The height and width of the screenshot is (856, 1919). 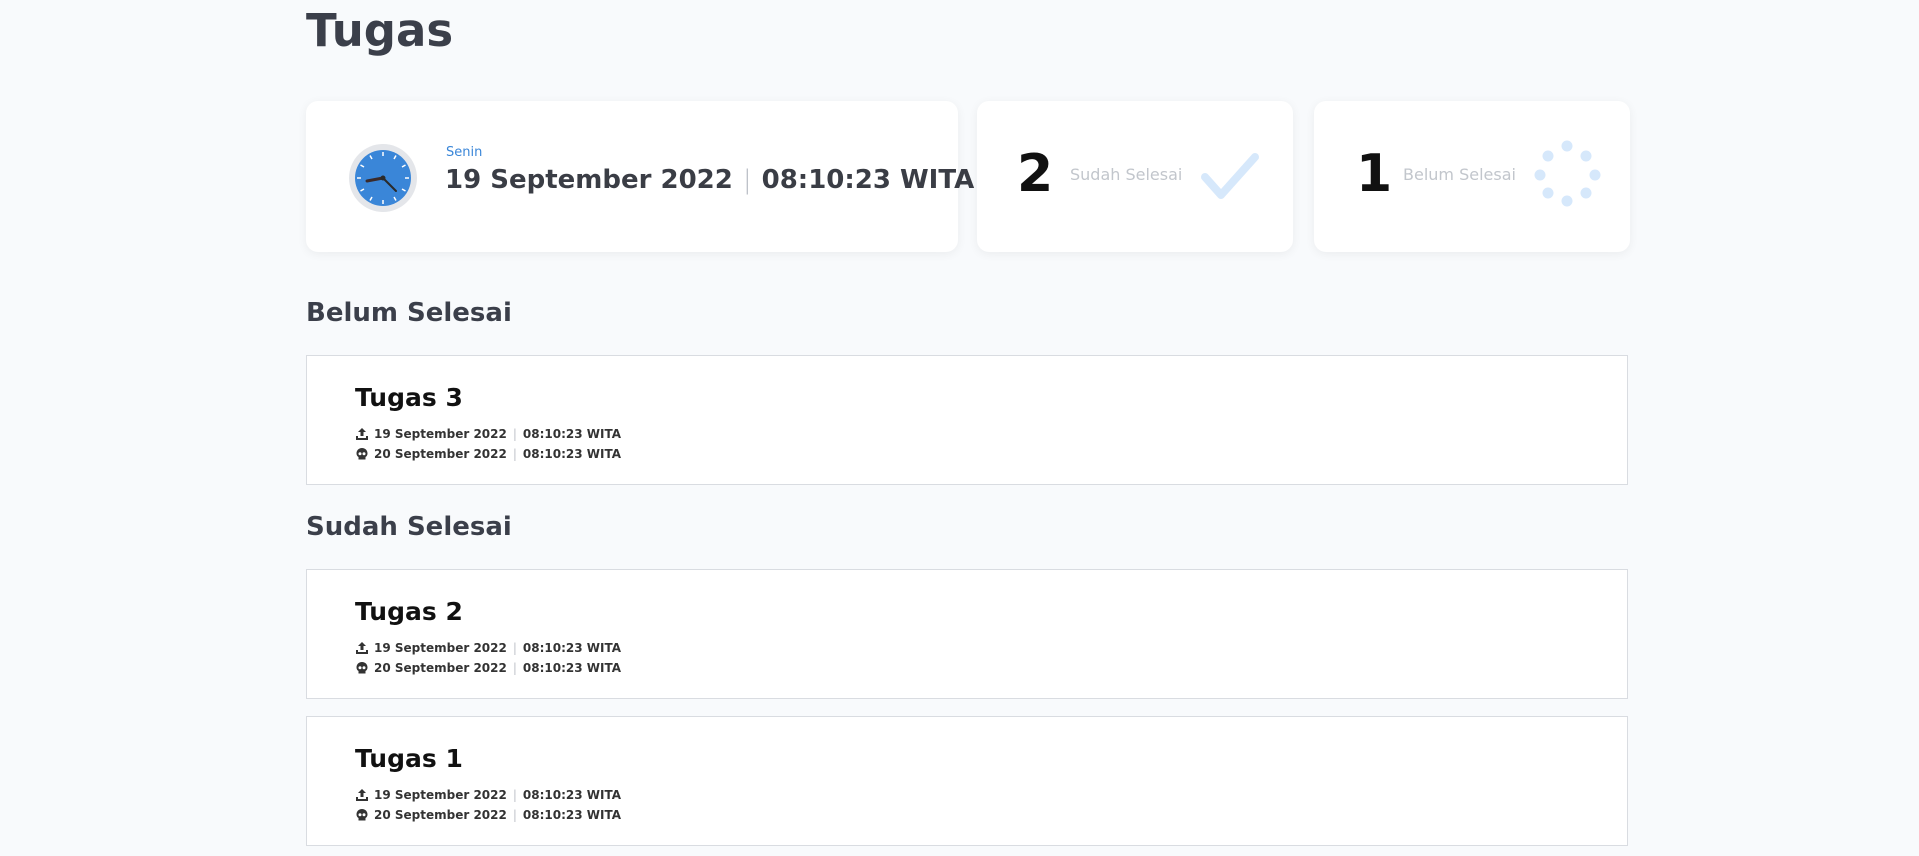 I want to click on task-title: Tugas 1, so click(x=409, y=758).